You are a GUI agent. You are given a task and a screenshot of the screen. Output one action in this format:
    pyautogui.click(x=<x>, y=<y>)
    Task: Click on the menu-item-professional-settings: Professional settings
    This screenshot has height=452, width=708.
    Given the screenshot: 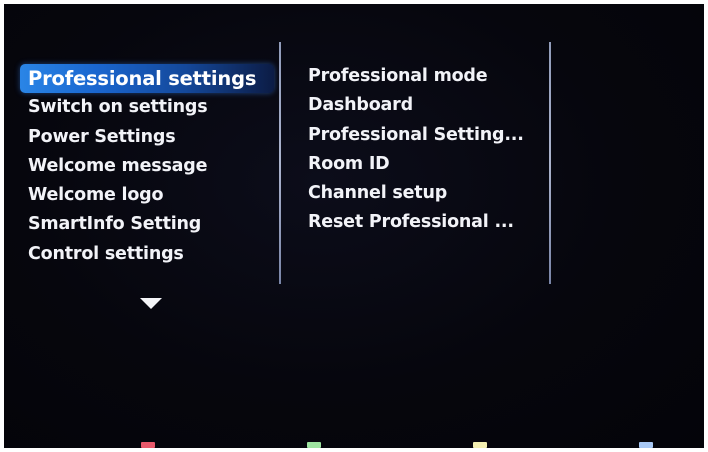 What is the action you would take?
    pyautogui.click(x=147, y=79)
    